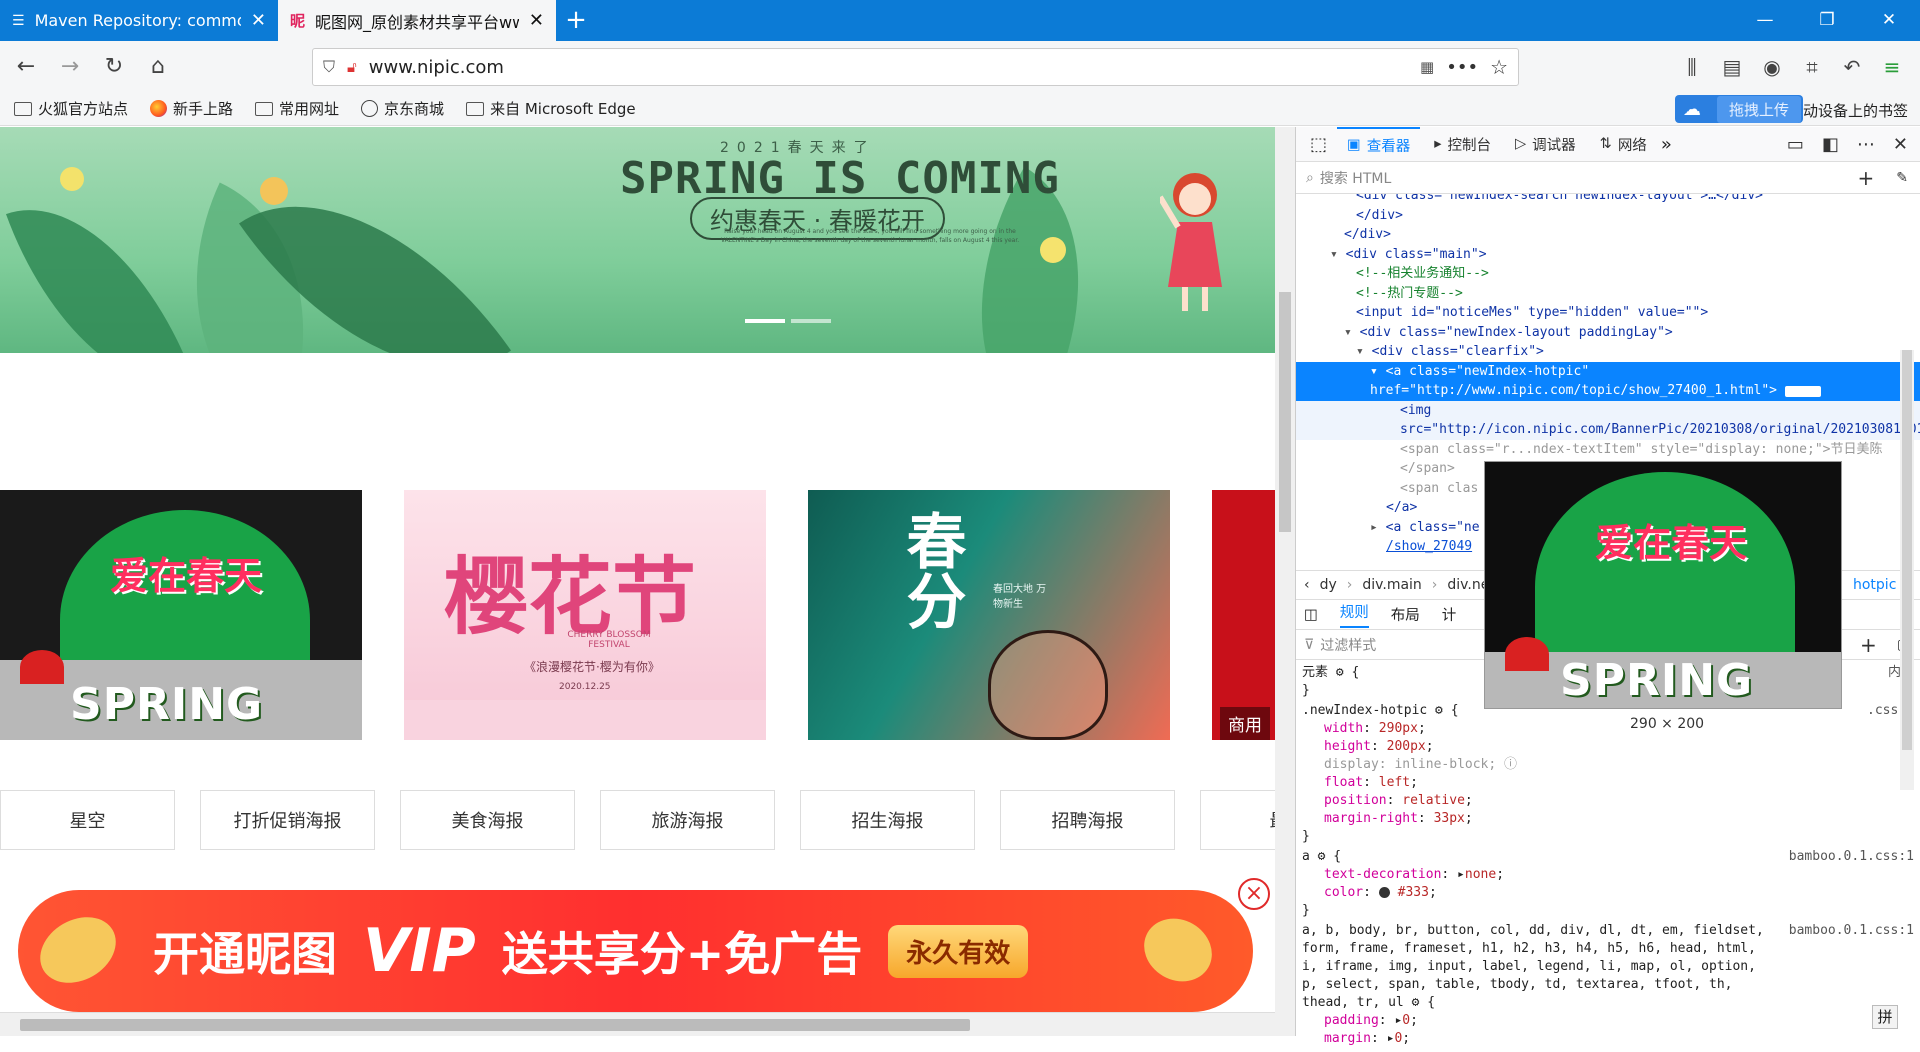 This screenshot has width=1920, height=1052. Describe the element at coordinates (1692, 67) in the screenshot. I see `library-icon: ⫼` at that location.